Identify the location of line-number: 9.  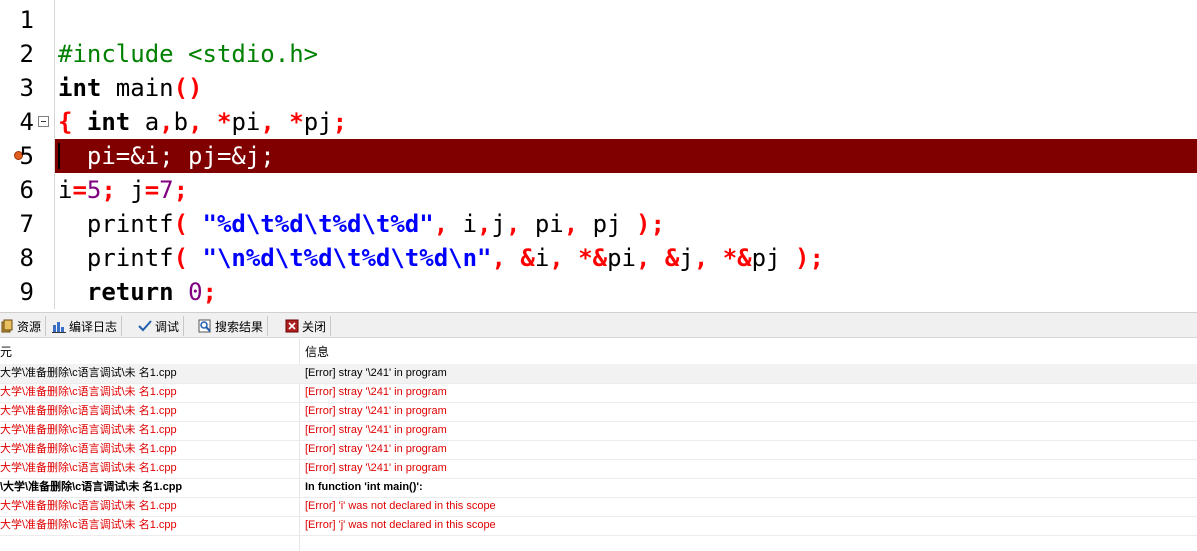
(26, 292).